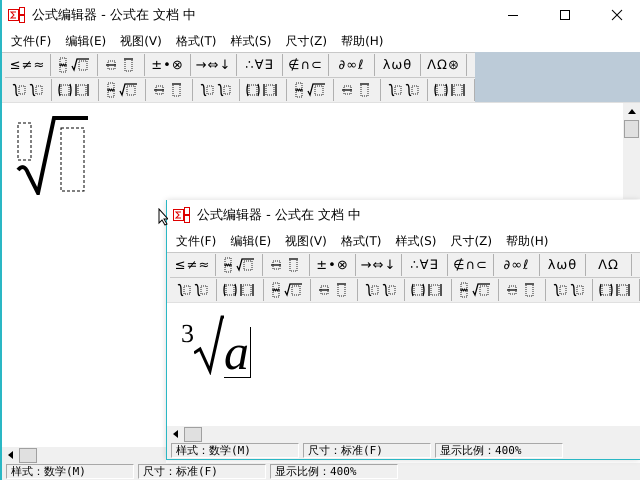  What do you see at coordinates (632, 111) in the screenshot?
I see `caret-up-icon` at bounding box center [632, 111].